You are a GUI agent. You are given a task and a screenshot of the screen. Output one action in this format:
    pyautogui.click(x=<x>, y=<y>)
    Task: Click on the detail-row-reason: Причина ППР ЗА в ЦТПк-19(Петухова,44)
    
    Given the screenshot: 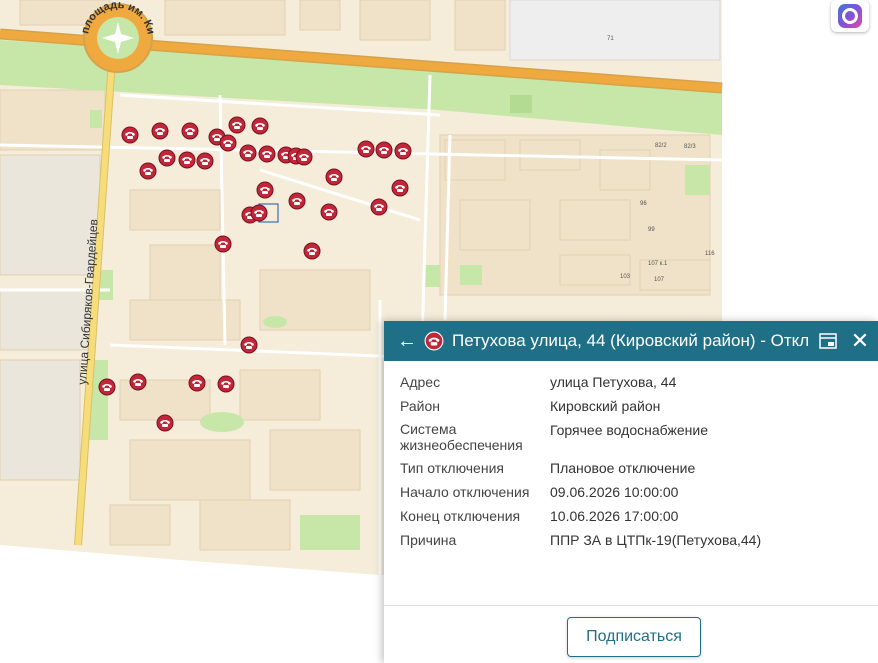 What is the action you would take?
    pyautogui.click(x=639, y=540)
    